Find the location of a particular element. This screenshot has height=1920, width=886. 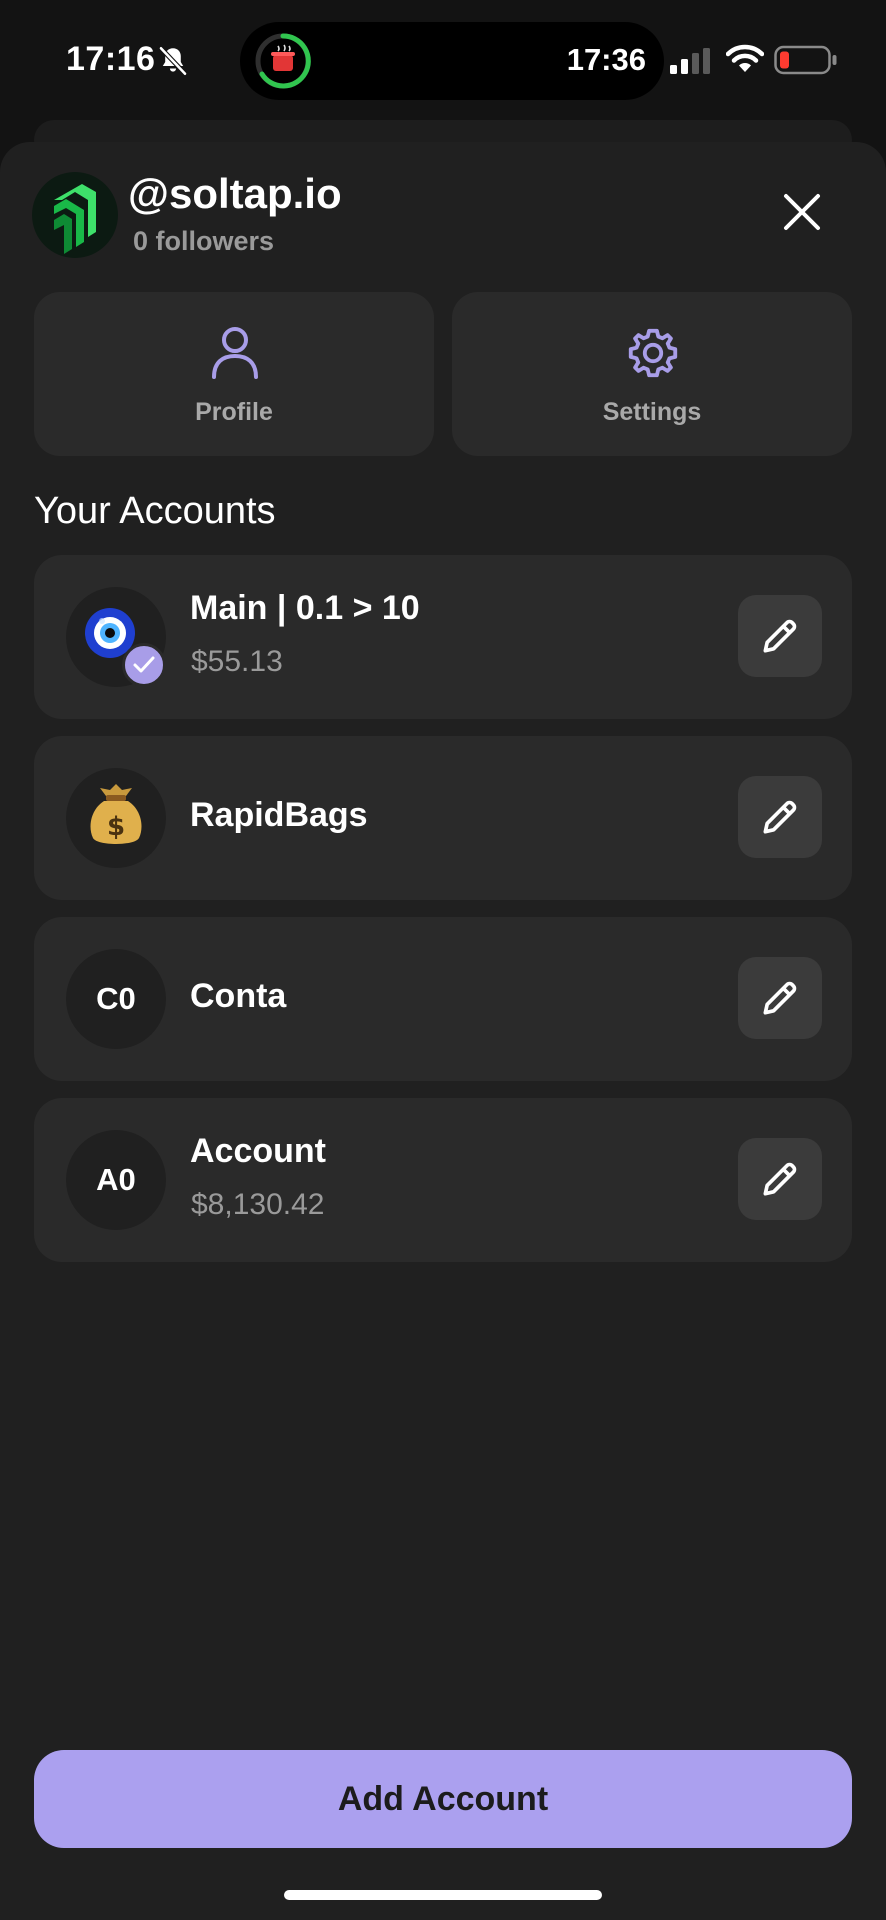

profile-button: Profile is located at coordinates (234, 374).